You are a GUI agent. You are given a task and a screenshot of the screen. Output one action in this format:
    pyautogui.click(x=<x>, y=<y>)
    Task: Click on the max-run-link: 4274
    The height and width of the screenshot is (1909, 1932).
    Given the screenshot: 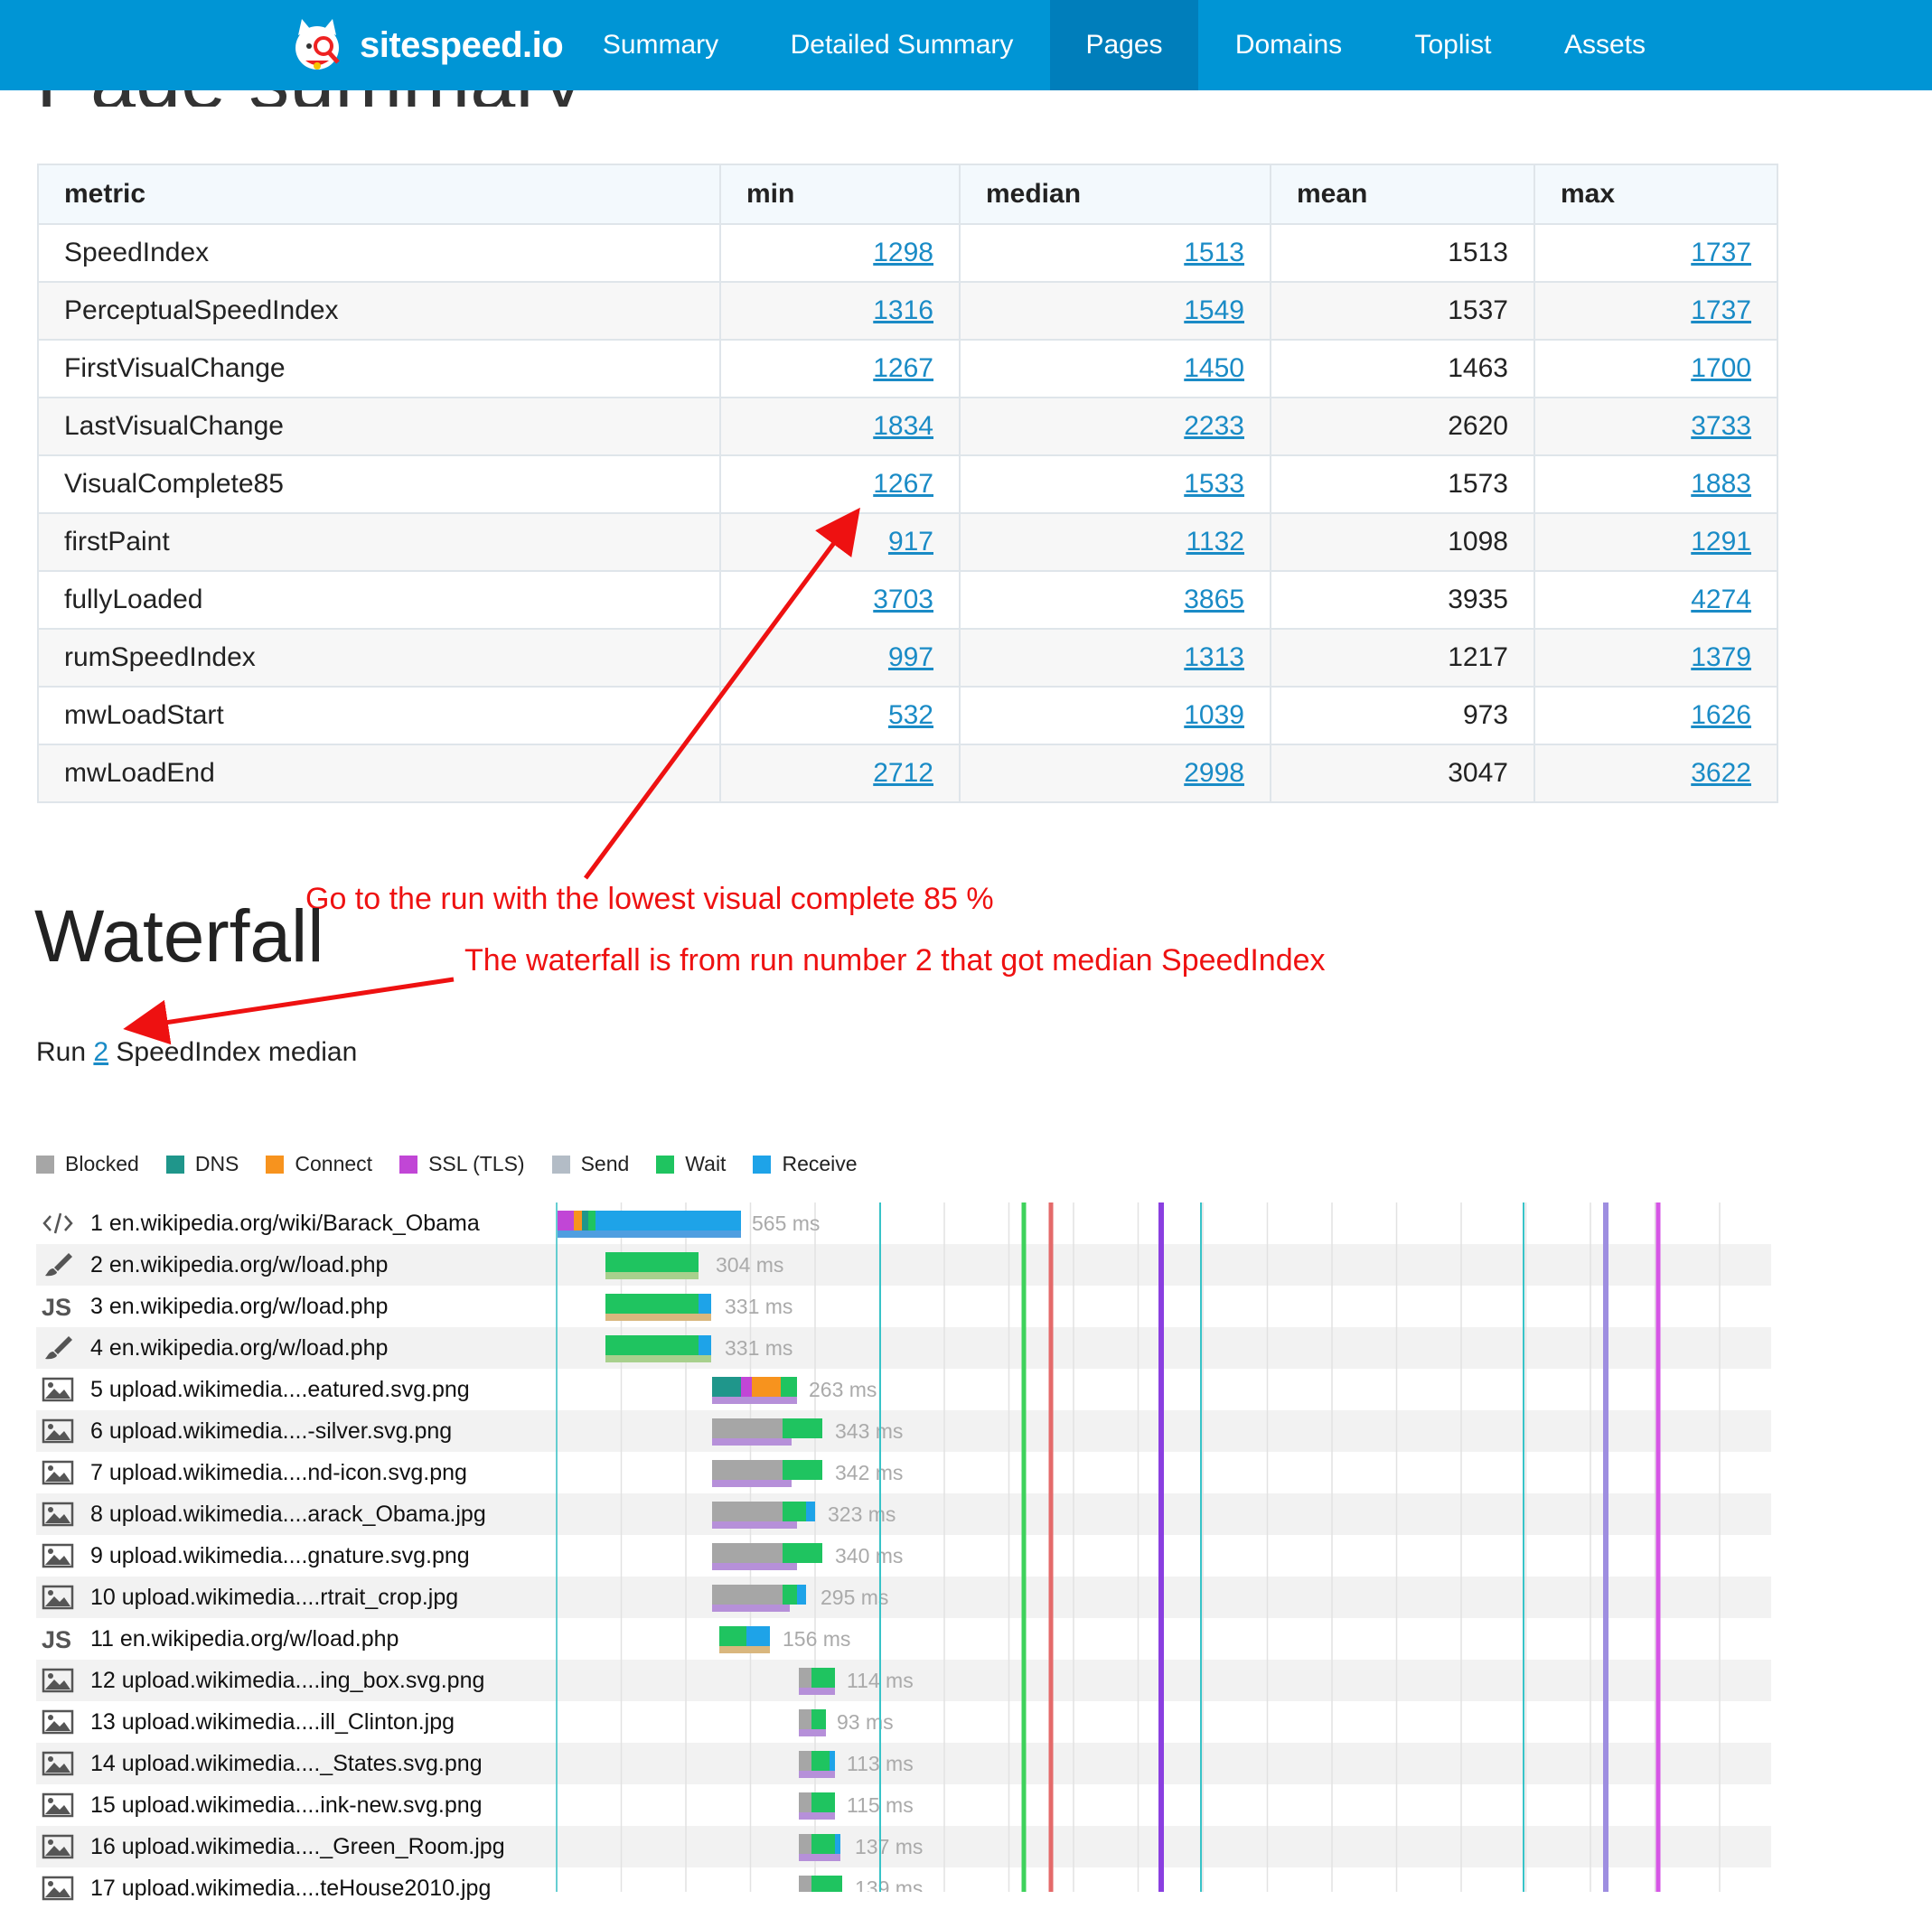 What is the action you would take?
    pyautogui.click(x=1721, y=600)
    